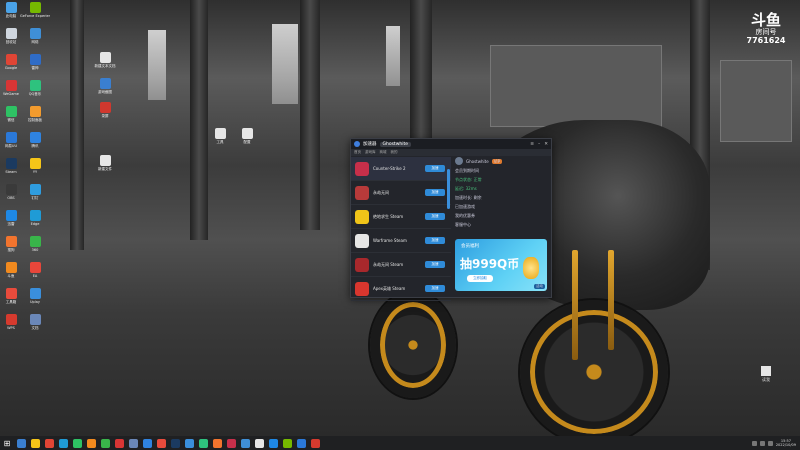  Describe the element at coordinates (539, 144) in the screenshot. I see `minimize-icon: –` at that location.